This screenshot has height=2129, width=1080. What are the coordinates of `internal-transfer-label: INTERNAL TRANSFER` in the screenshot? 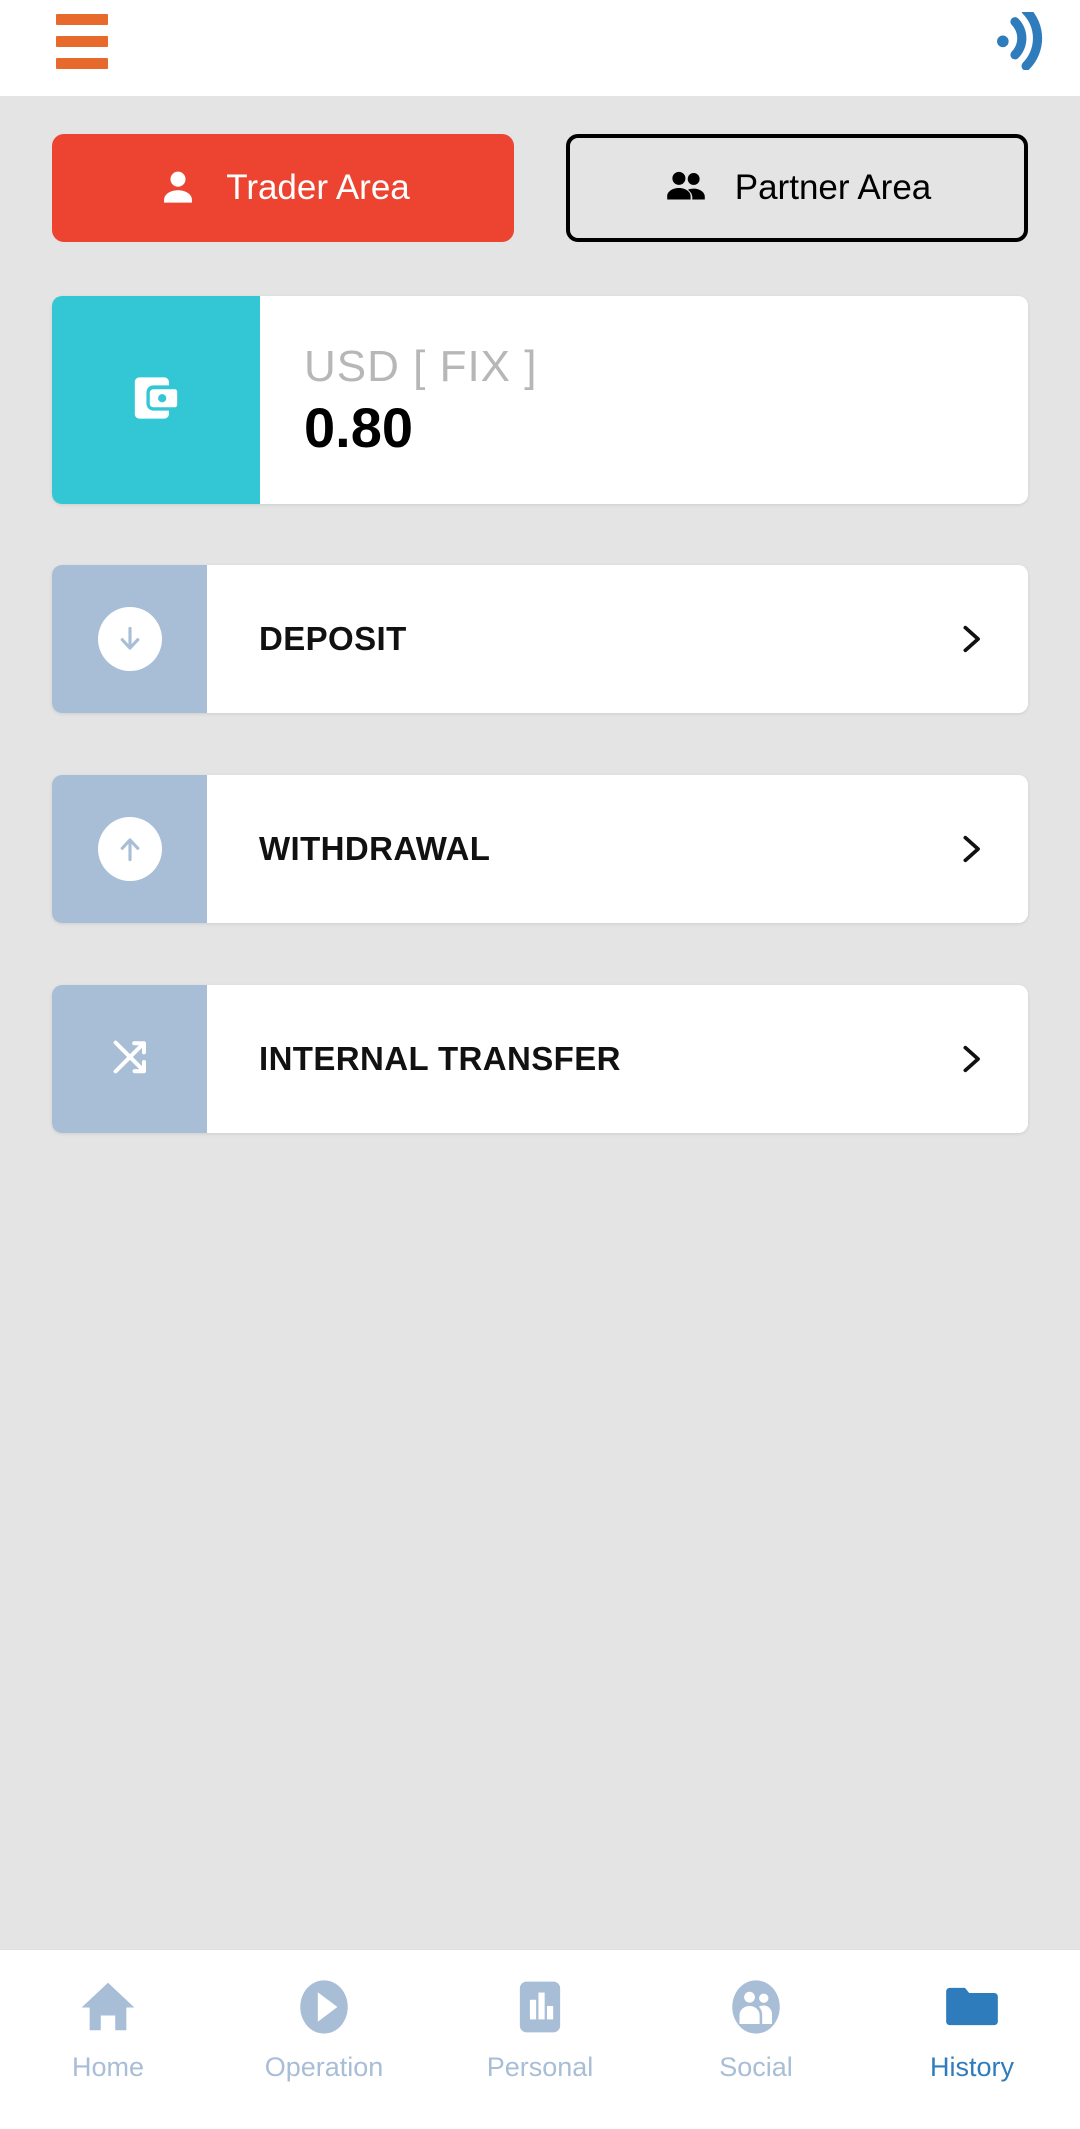 It's located at (440, 1058).